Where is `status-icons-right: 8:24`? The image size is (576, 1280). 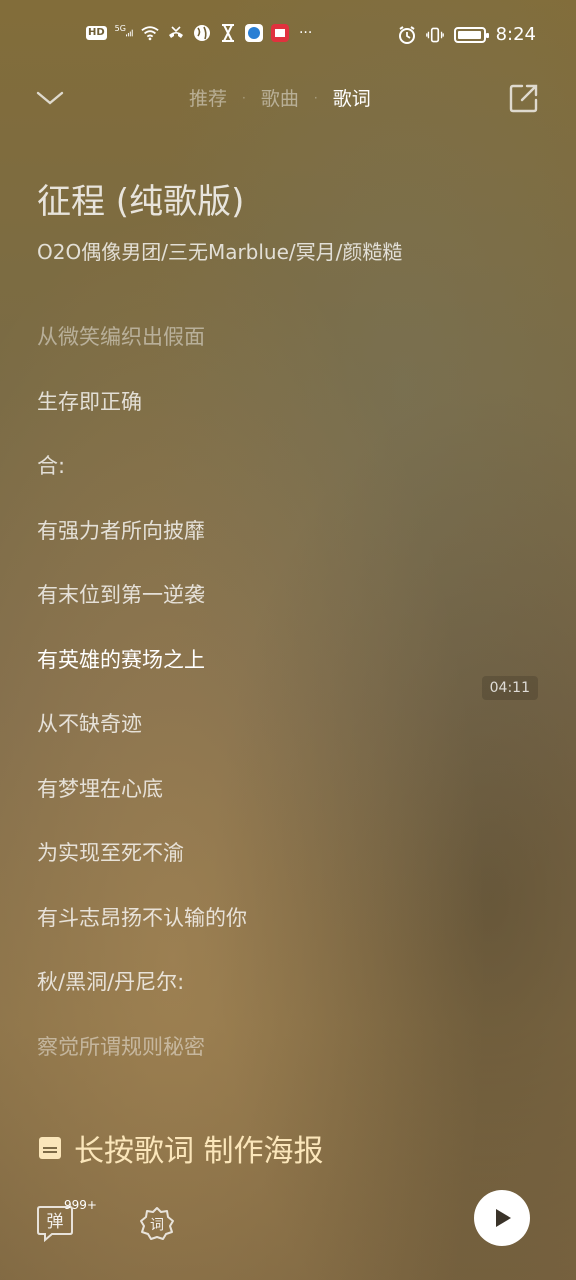 status-icons-right: 8:24 is located at coordinates (467, 34).